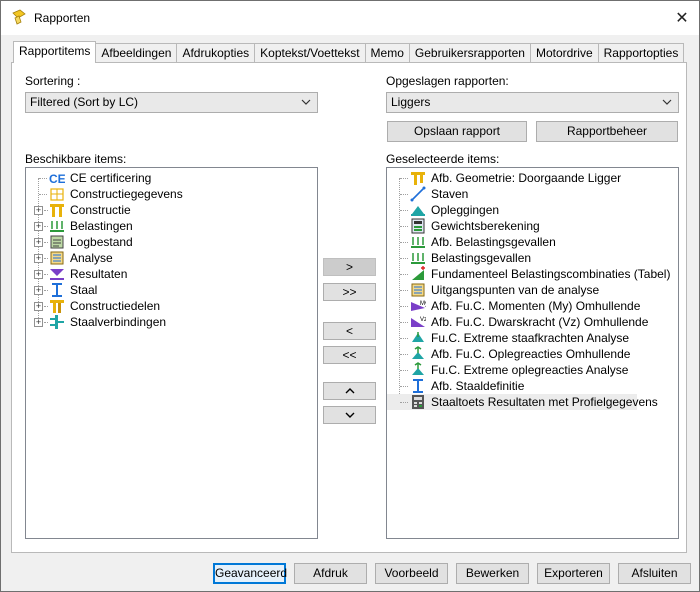 The height and width of the screenshot is (592, 700). What do you see at coordinates (512, 194) in the screenshot?
I see `selected-tree-item: Staven` at bounding box center [512, 194].